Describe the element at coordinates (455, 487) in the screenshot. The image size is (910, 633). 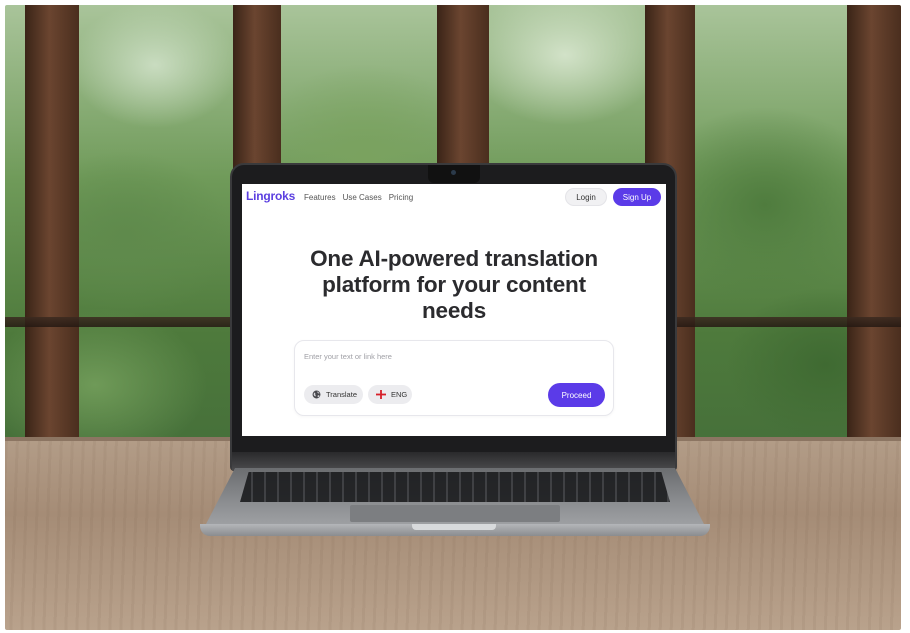
I see `laptop-keyboard` at that location.